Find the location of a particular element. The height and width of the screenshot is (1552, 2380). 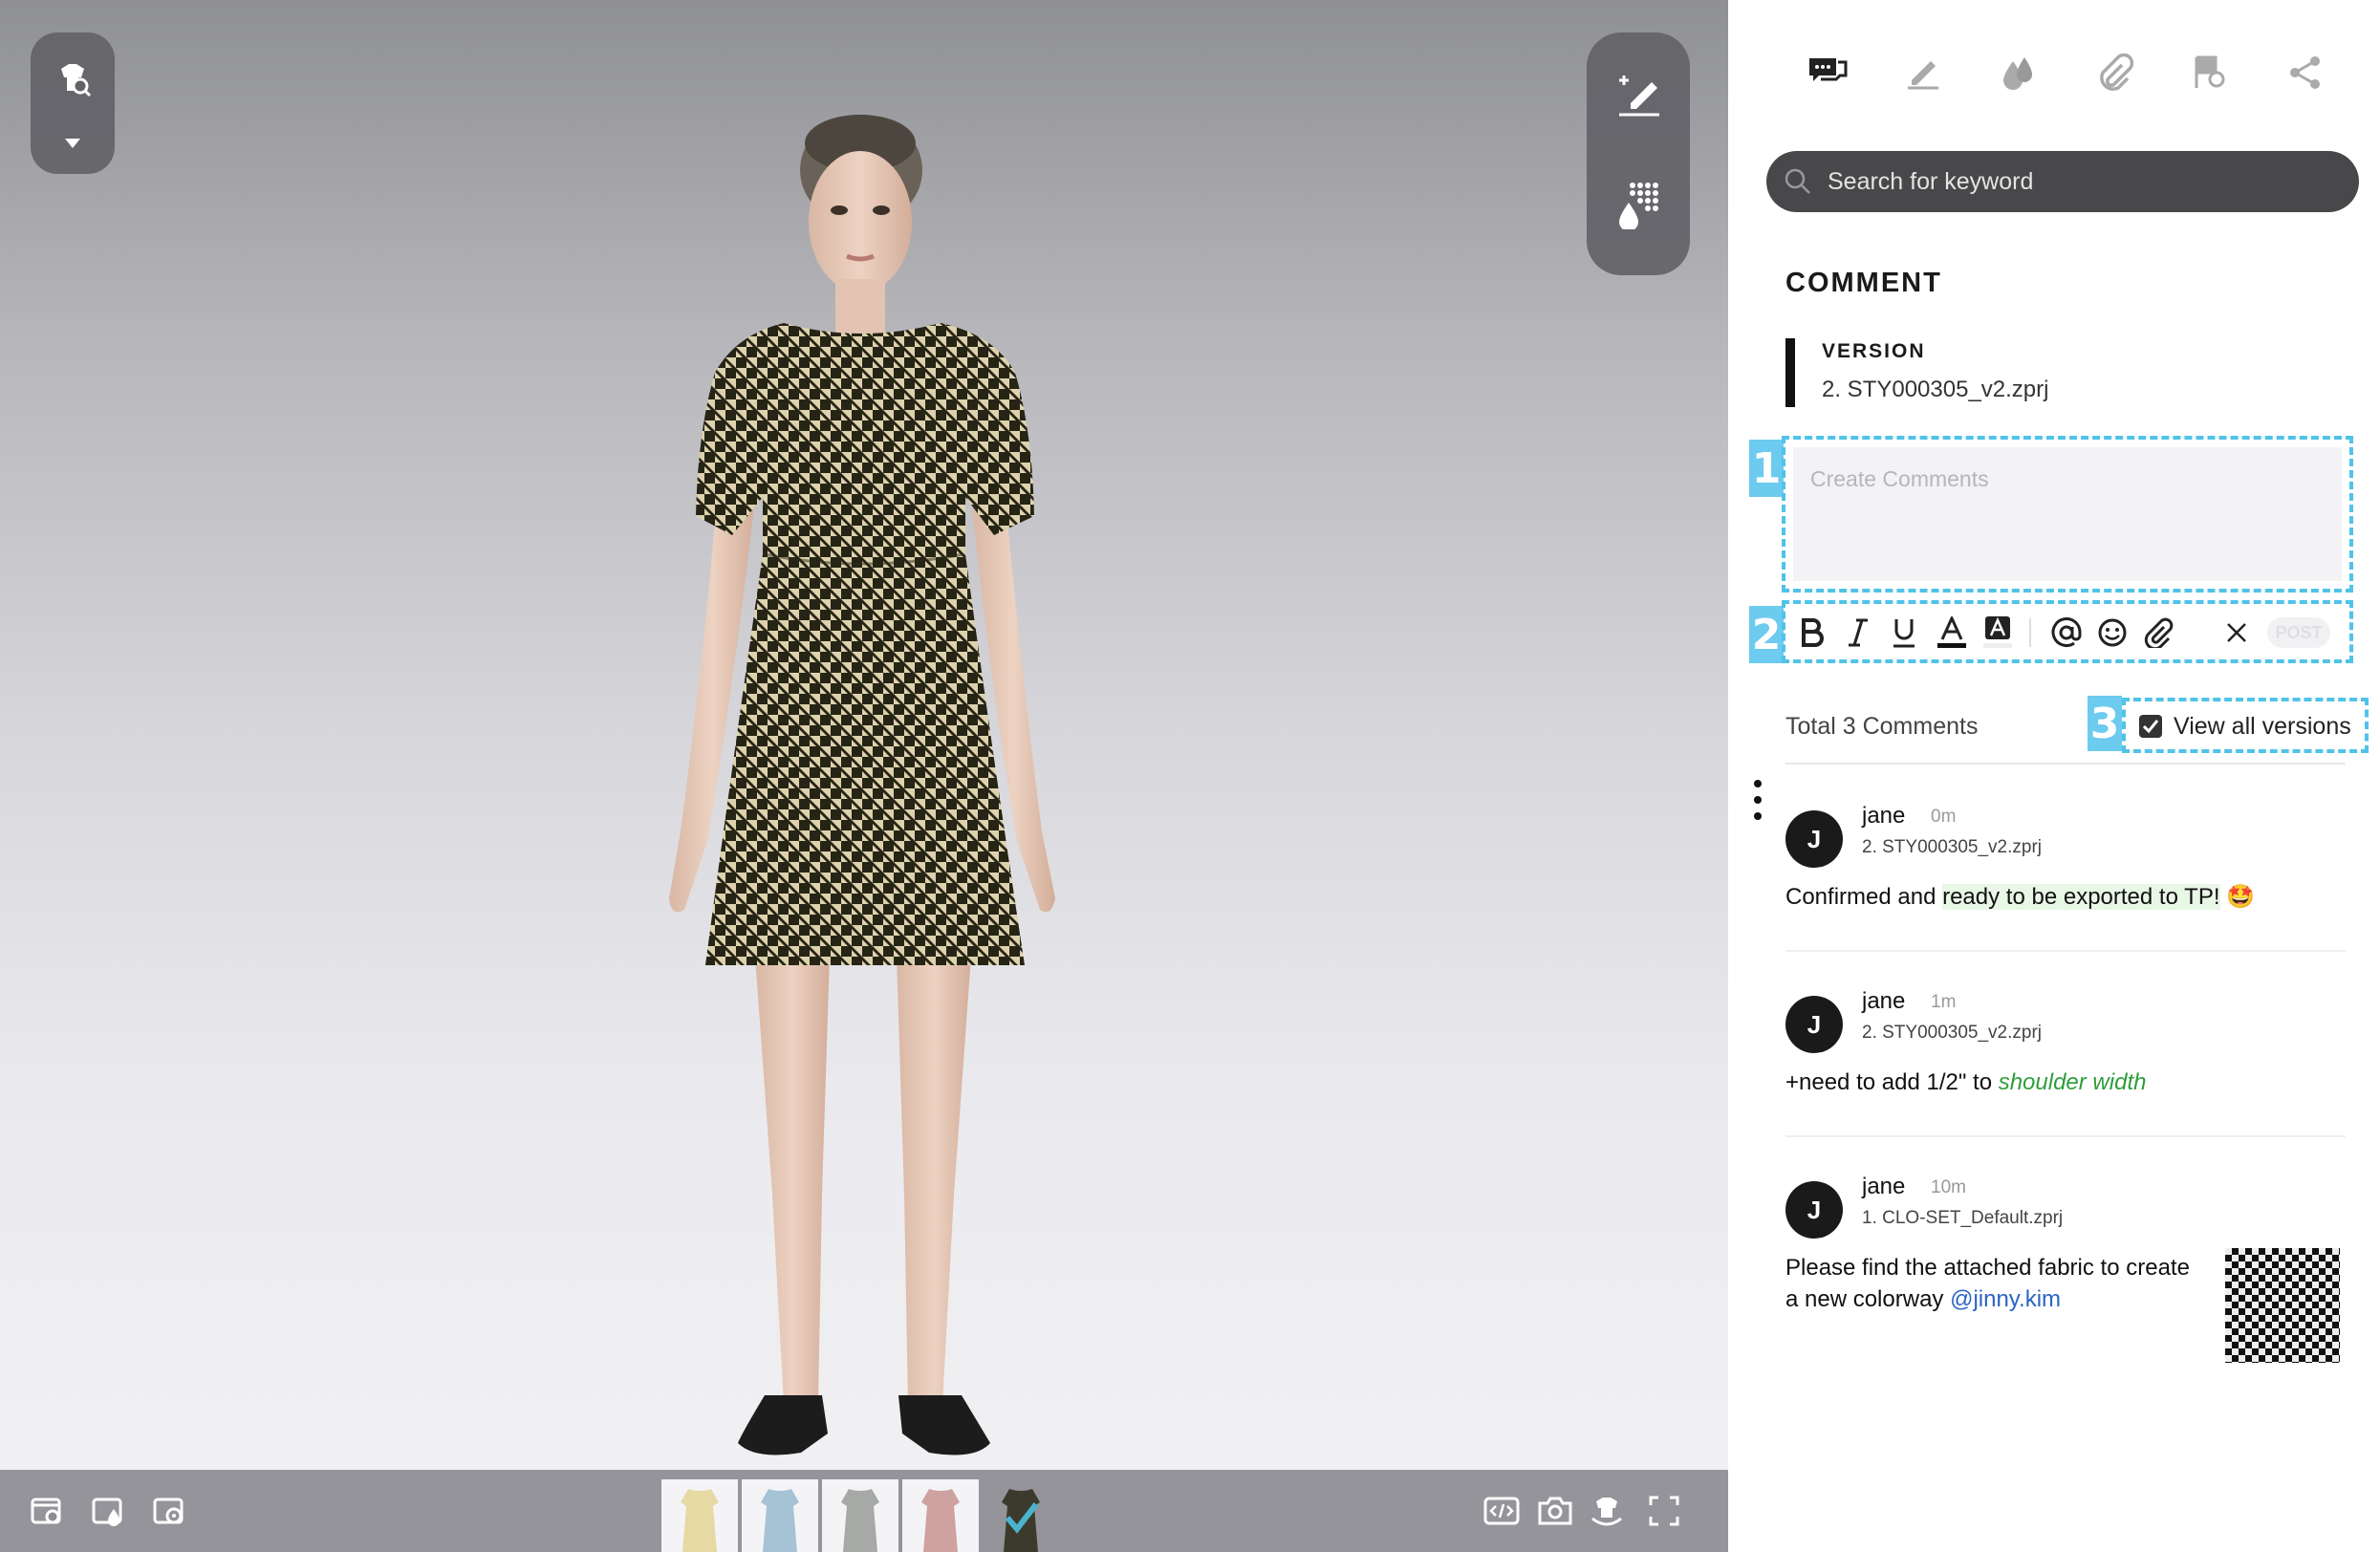

panel-heading: COMMENT is located at coordinates (1864, 283).